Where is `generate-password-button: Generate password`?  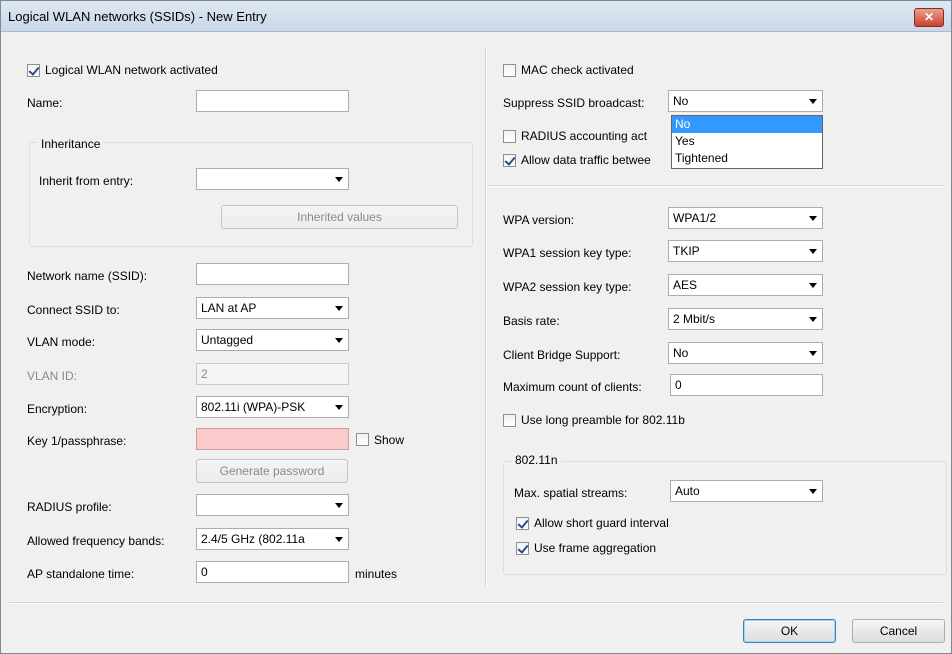 generate-password-button: Generate password is located at coordinates (272, 471).